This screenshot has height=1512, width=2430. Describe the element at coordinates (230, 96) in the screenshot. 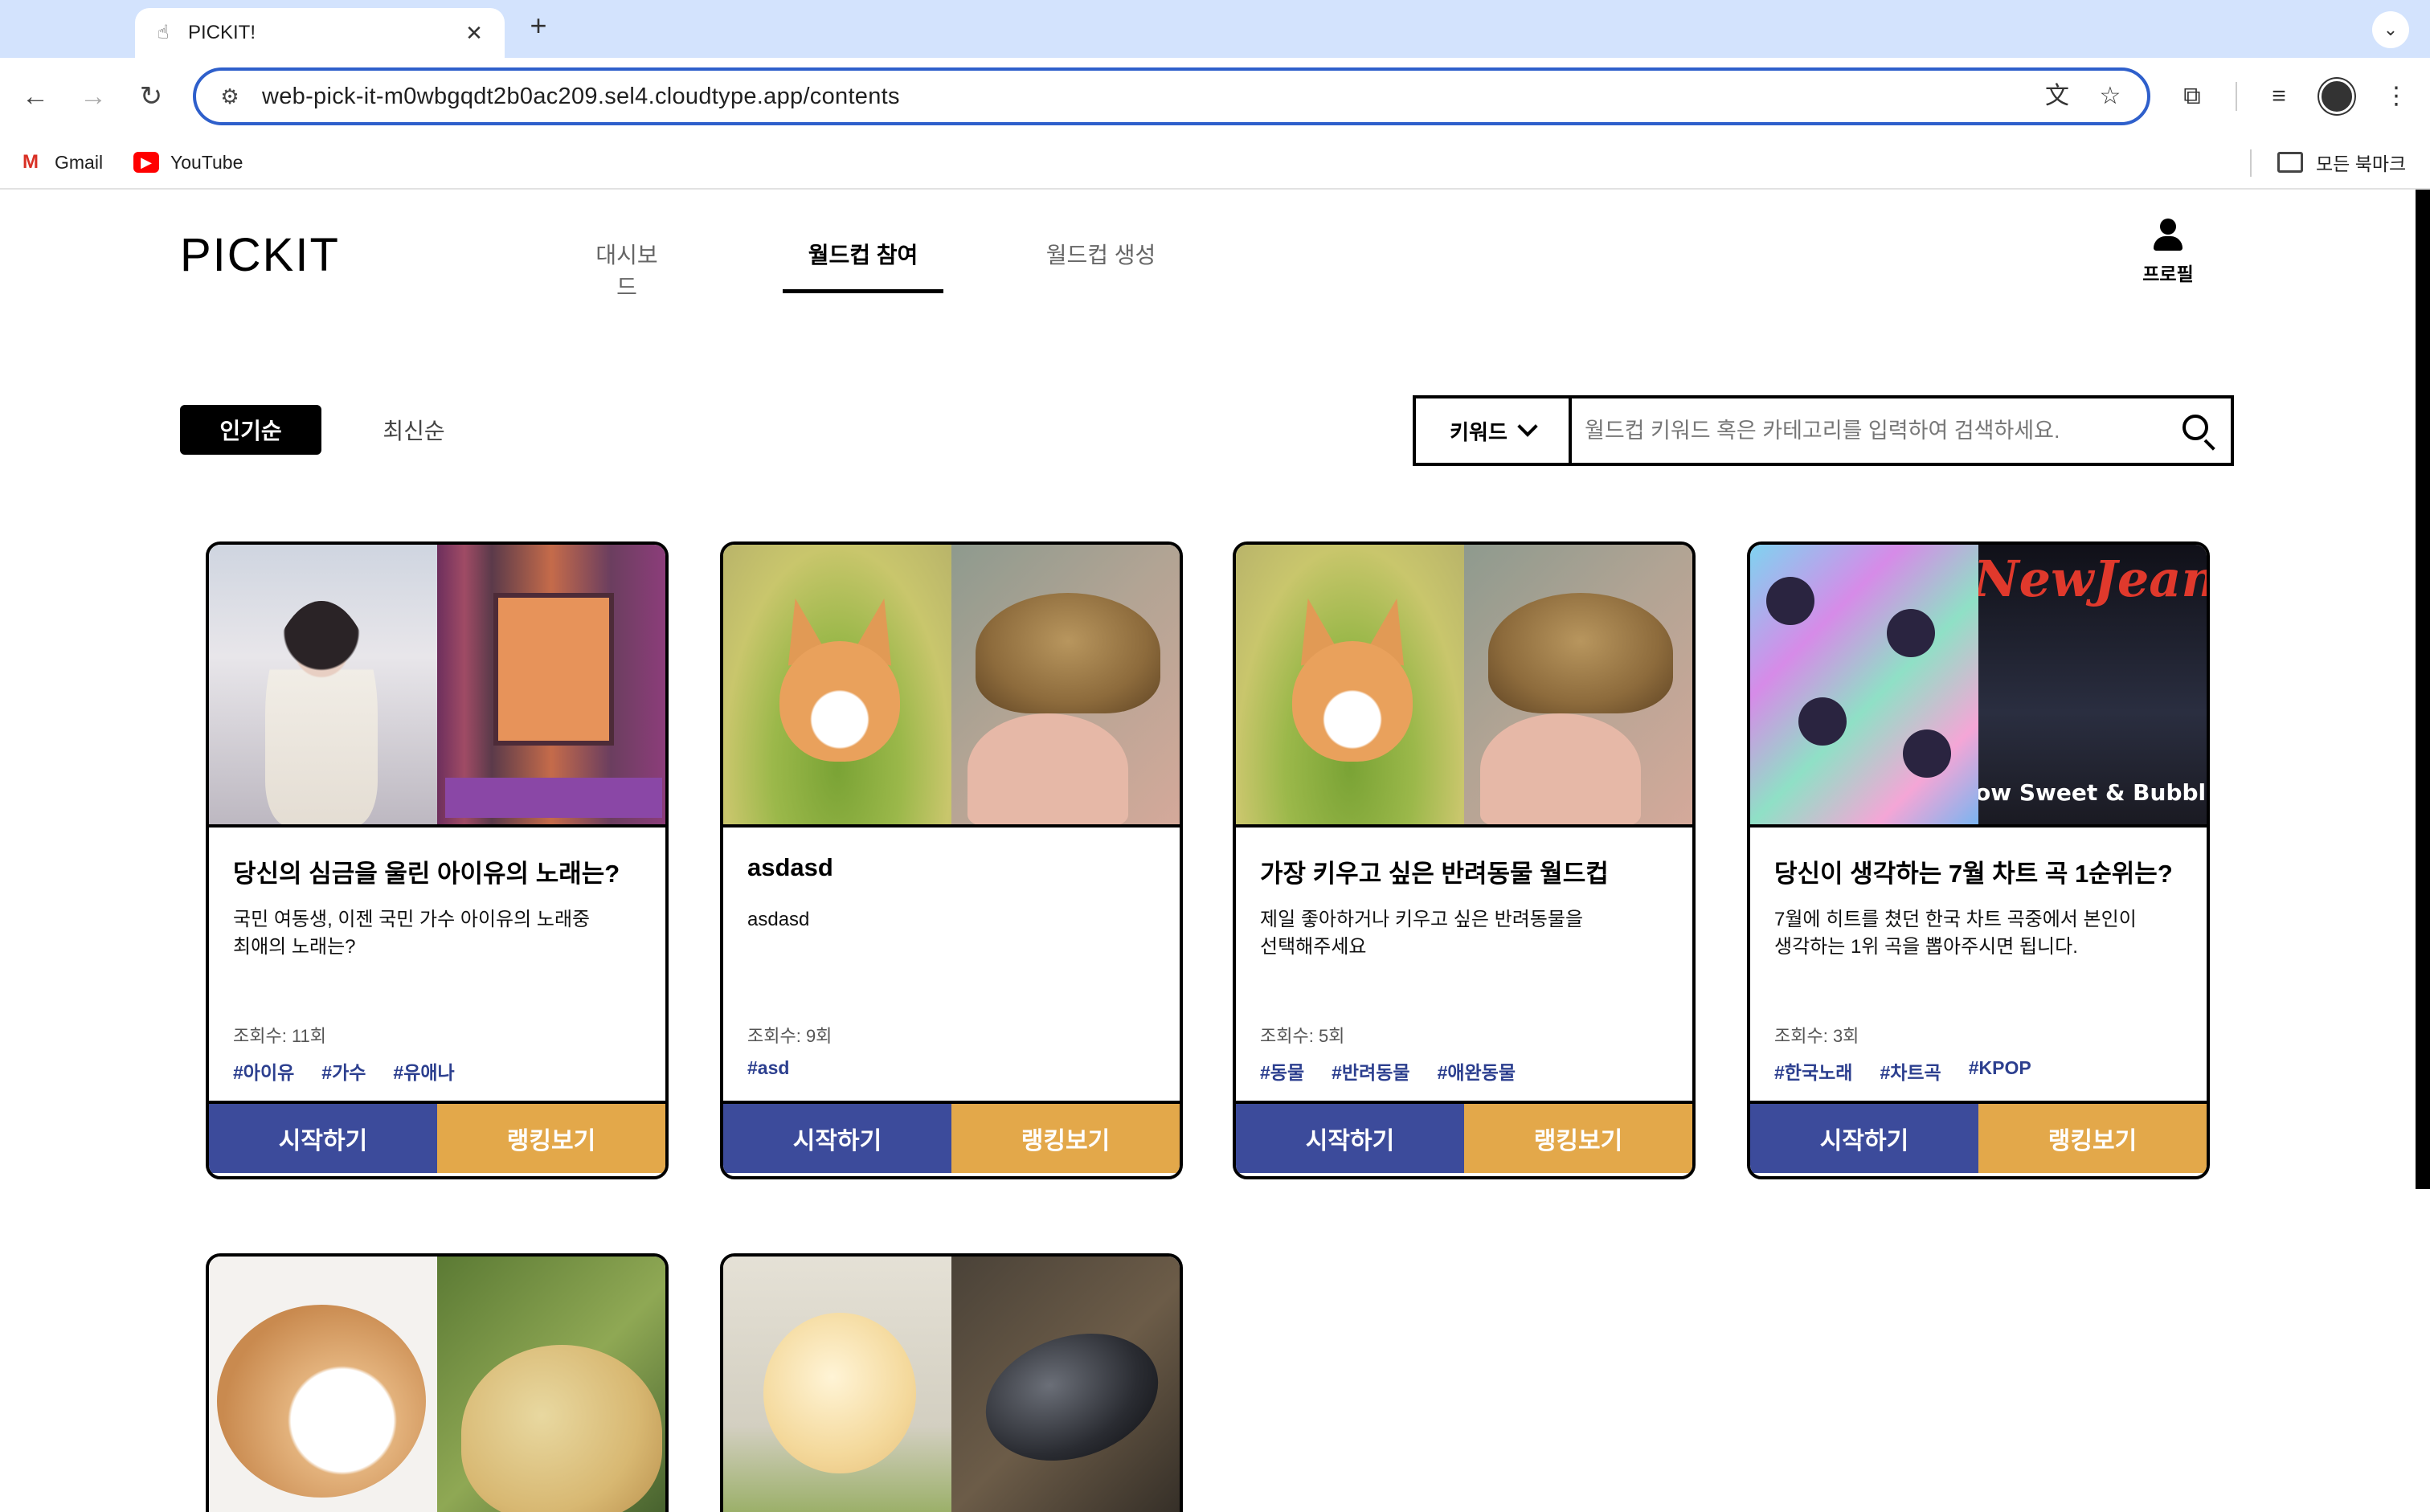

I see `site-info-icon: ⚙` at that location.